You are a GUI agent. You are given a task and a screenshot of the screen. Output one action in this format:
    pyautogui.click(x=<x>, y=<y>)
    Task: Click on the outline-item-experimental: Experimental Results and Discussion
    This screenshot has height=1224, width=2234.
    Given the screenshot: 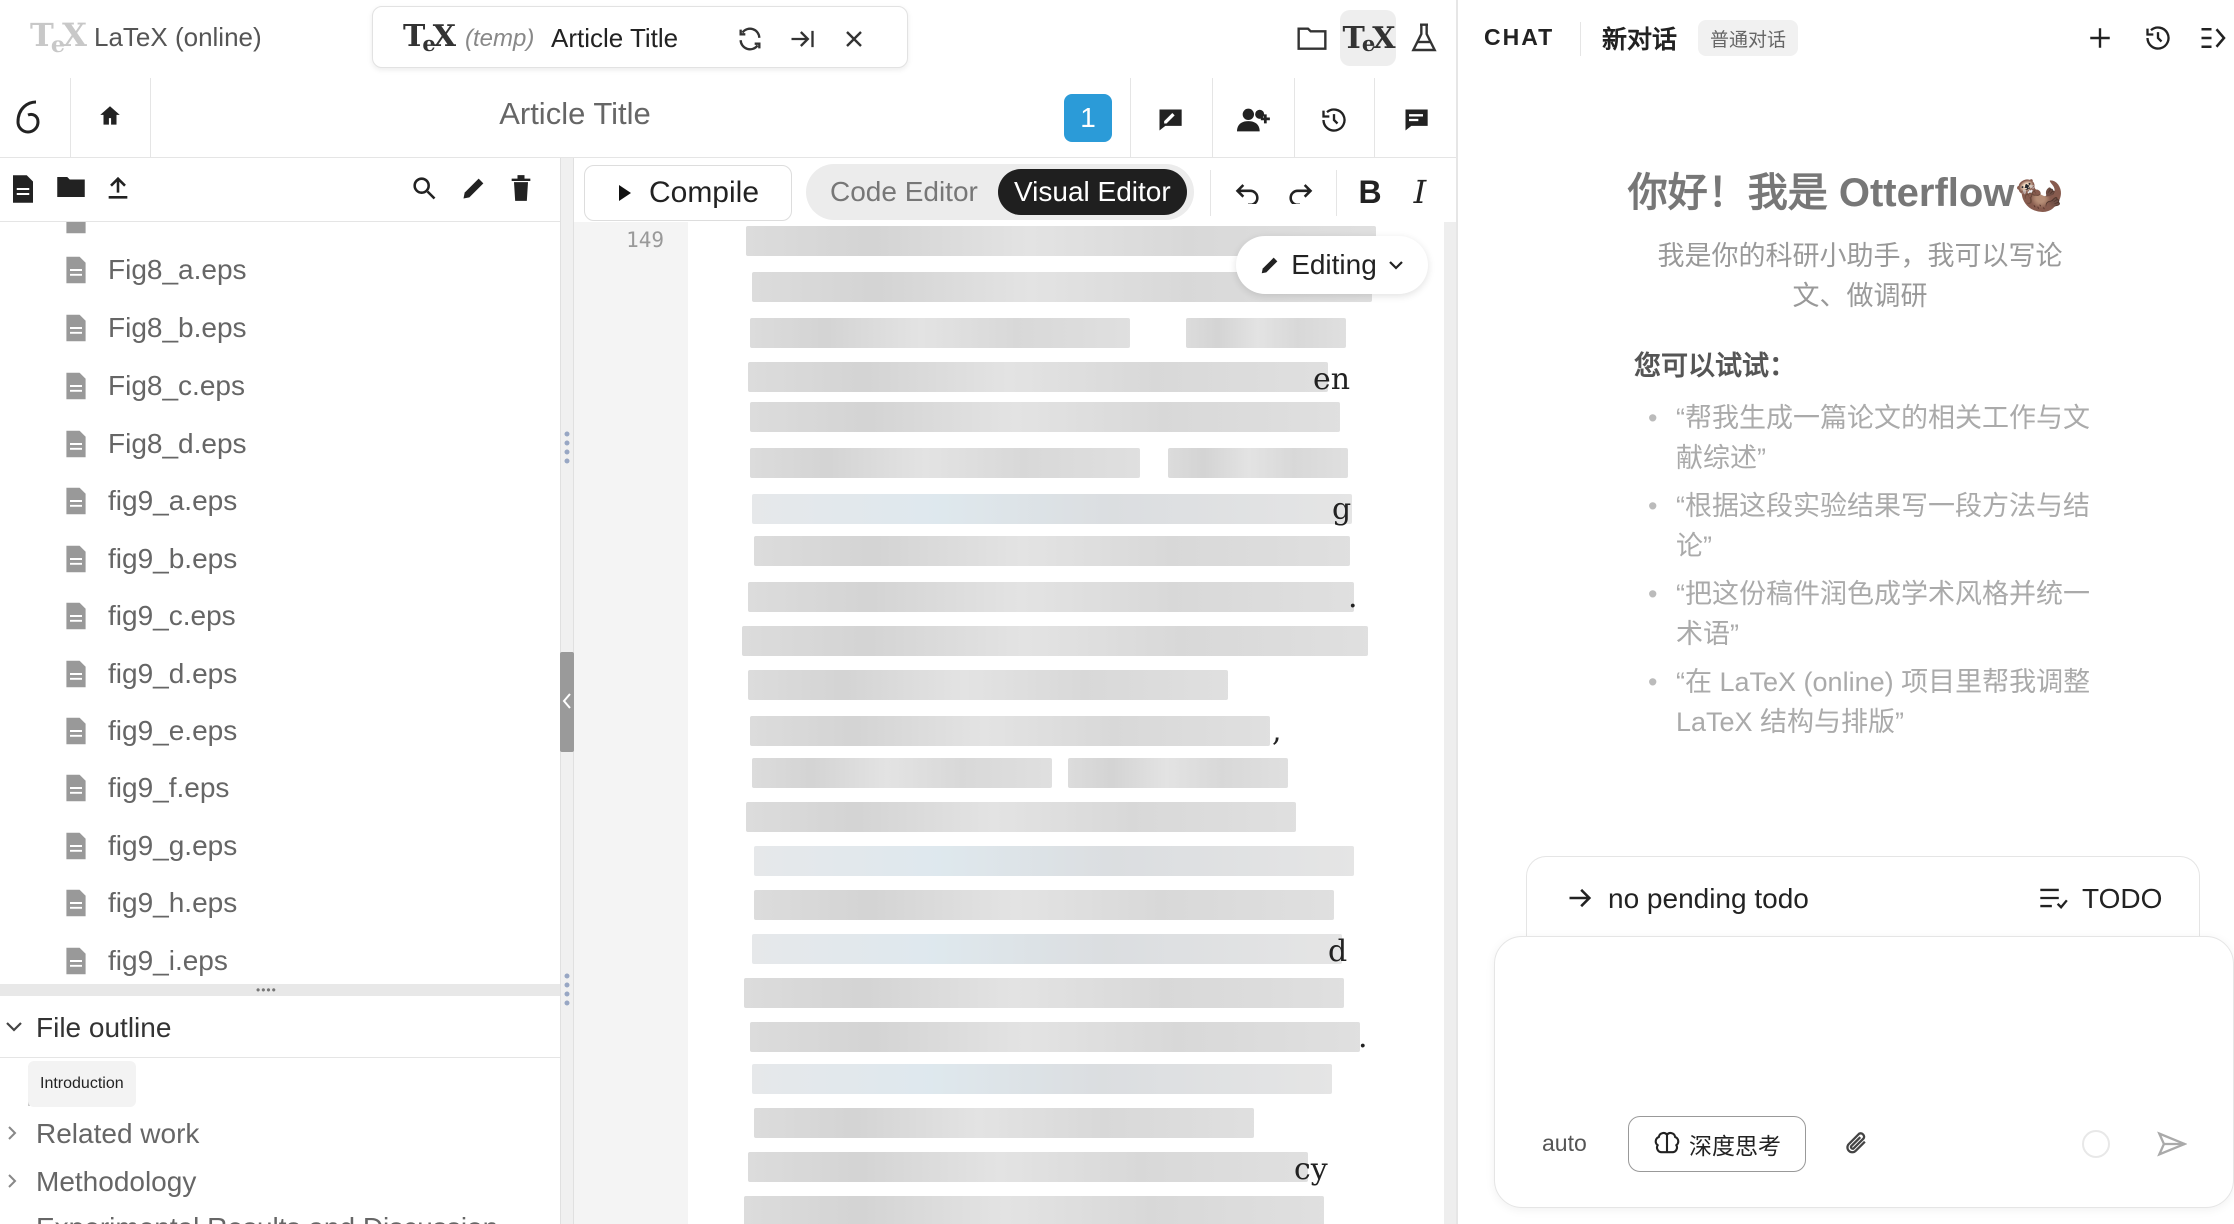 What is the action you would take?
    pyautogui.click(x=274, y=1218)
    